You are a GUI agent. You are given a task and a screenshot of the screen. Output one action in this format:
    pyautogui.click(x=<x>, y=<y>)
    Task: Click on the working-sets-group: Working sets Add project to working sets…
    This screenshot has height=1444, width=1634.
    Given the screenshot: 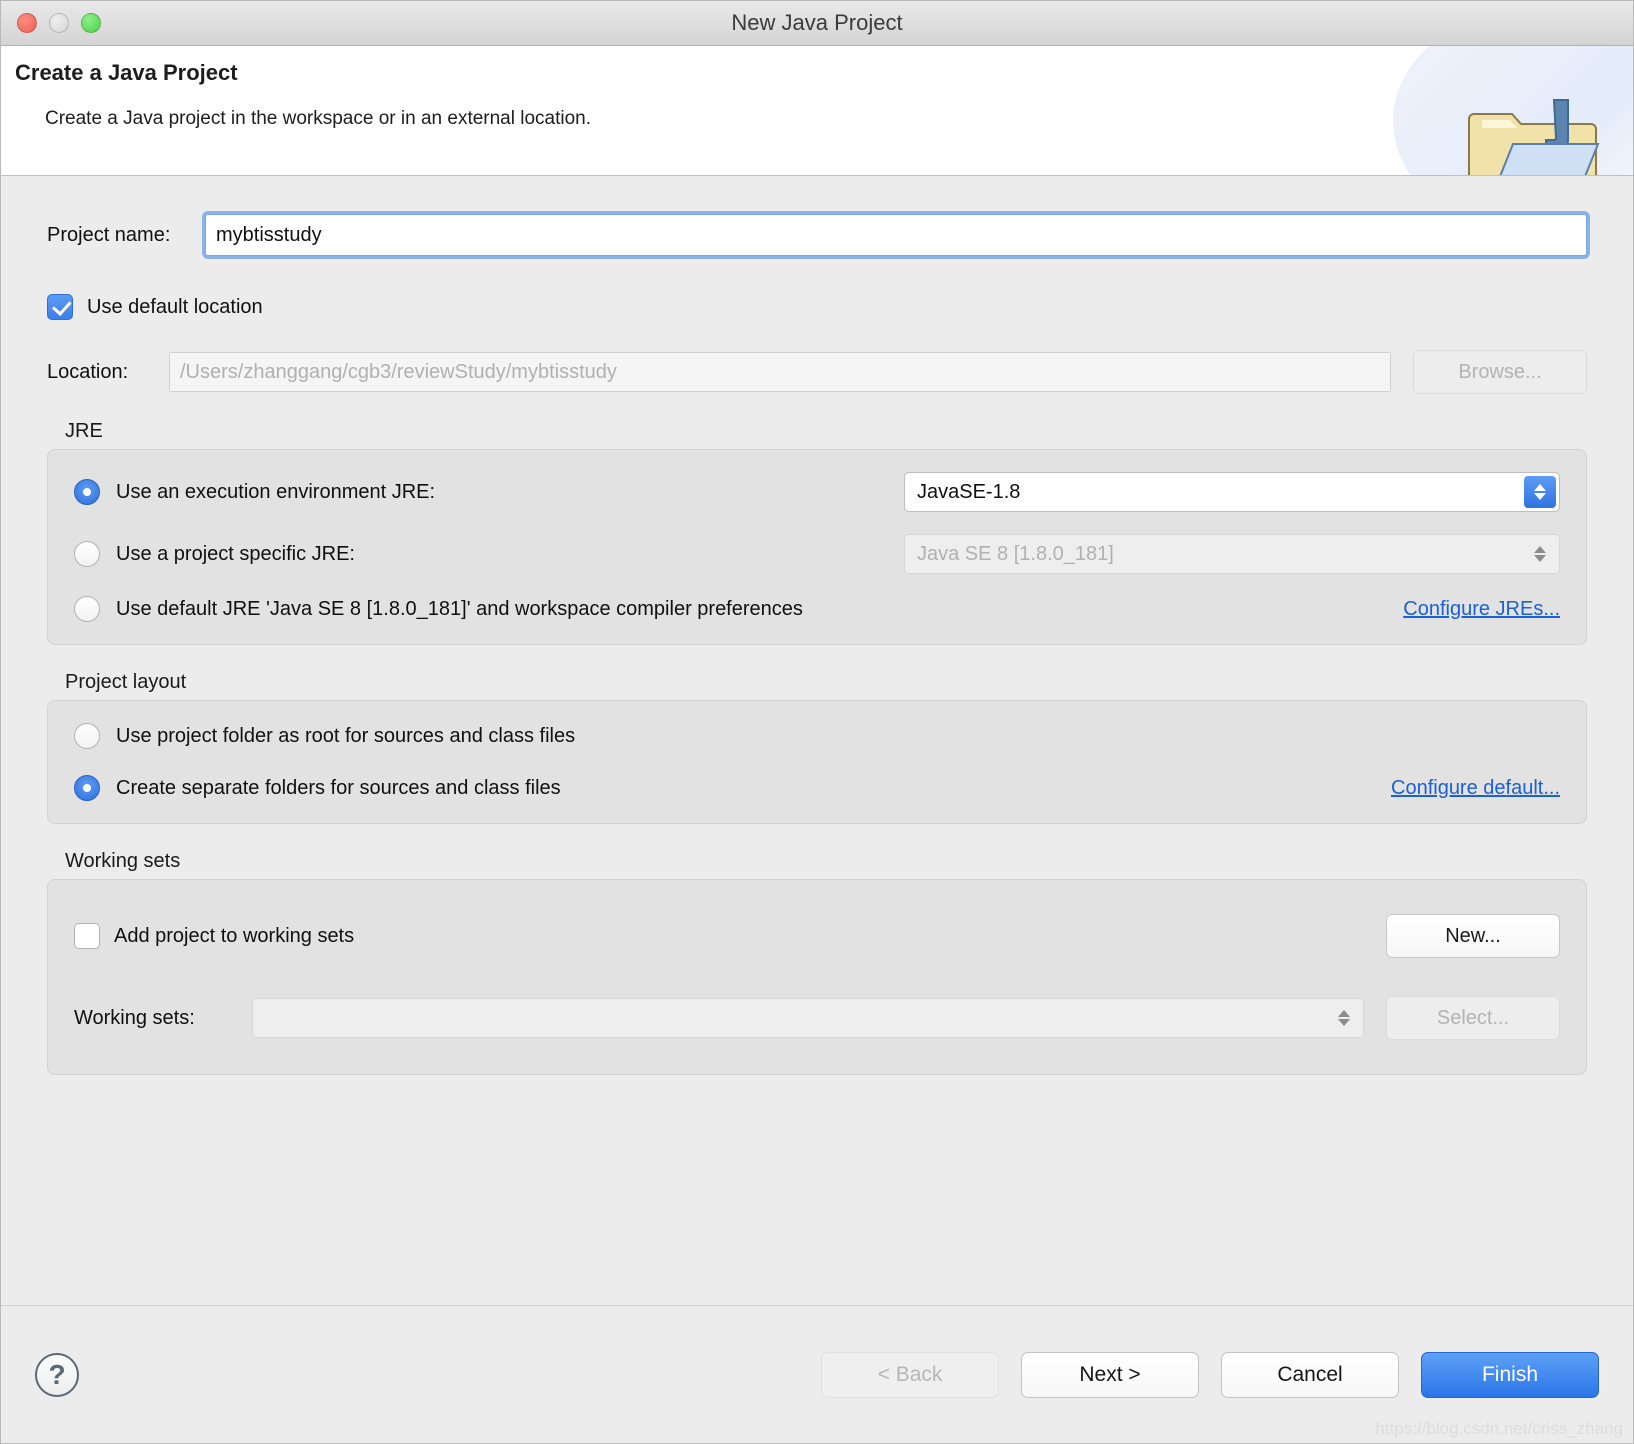 What is the action you would take?
    pyautogui.click(x=817, y=962)
    